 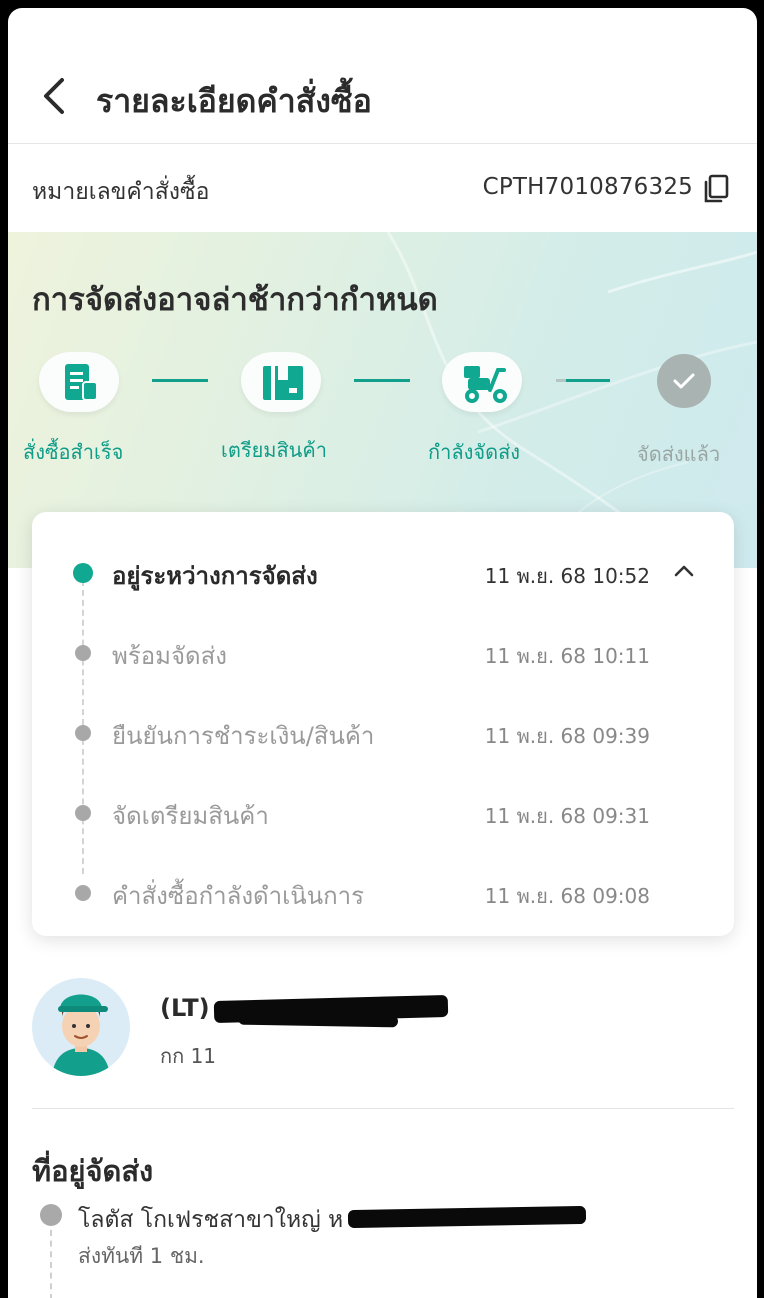 I want to click on timeline-time: 11 พ.ย. 68 09:08, so click(x=567, y=896).